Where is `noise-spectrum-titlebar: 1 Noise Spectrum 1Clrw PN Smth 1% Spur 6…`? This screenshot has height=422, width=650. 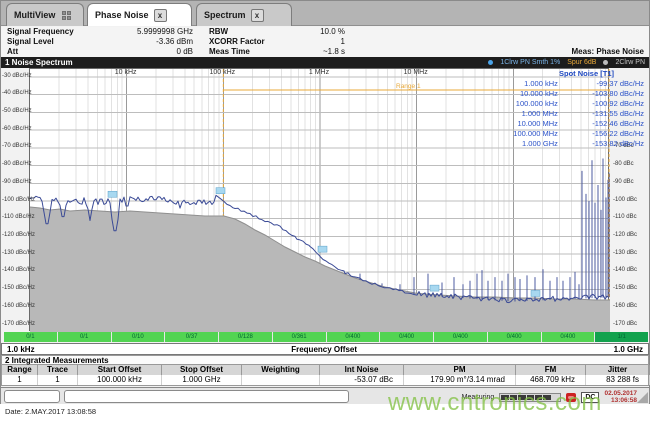 noise-spectrum-titlebar: 1 Noise Spectrum 1Clrw PN Smth 1% Spur 6… is located at coordinates (325, 62).